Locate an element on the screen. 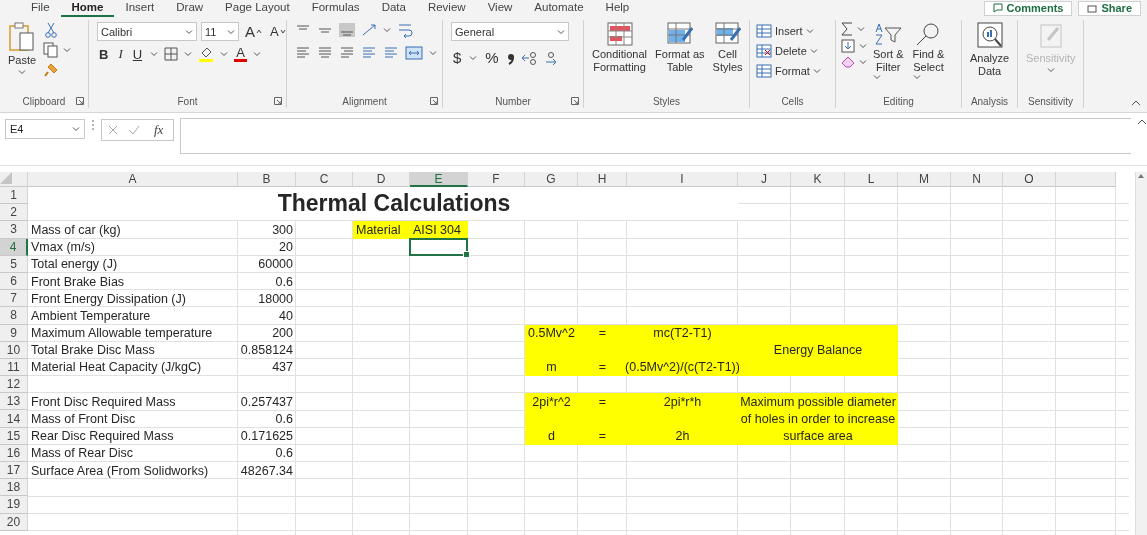 Image resolution: width=1147 pixels, height=535 pixels. find-select-button: Find & Select is located at coordinates (928, 51).